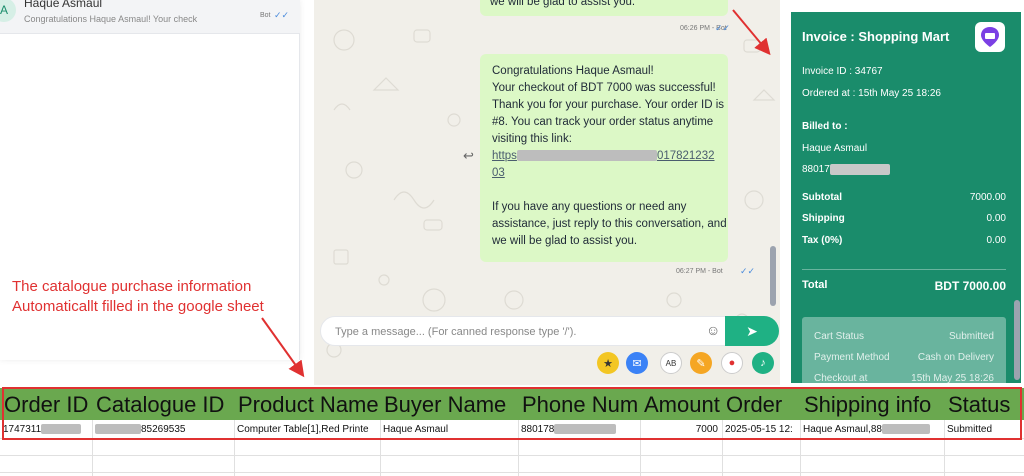  I want to click on highlight-border, so click(512, 413).